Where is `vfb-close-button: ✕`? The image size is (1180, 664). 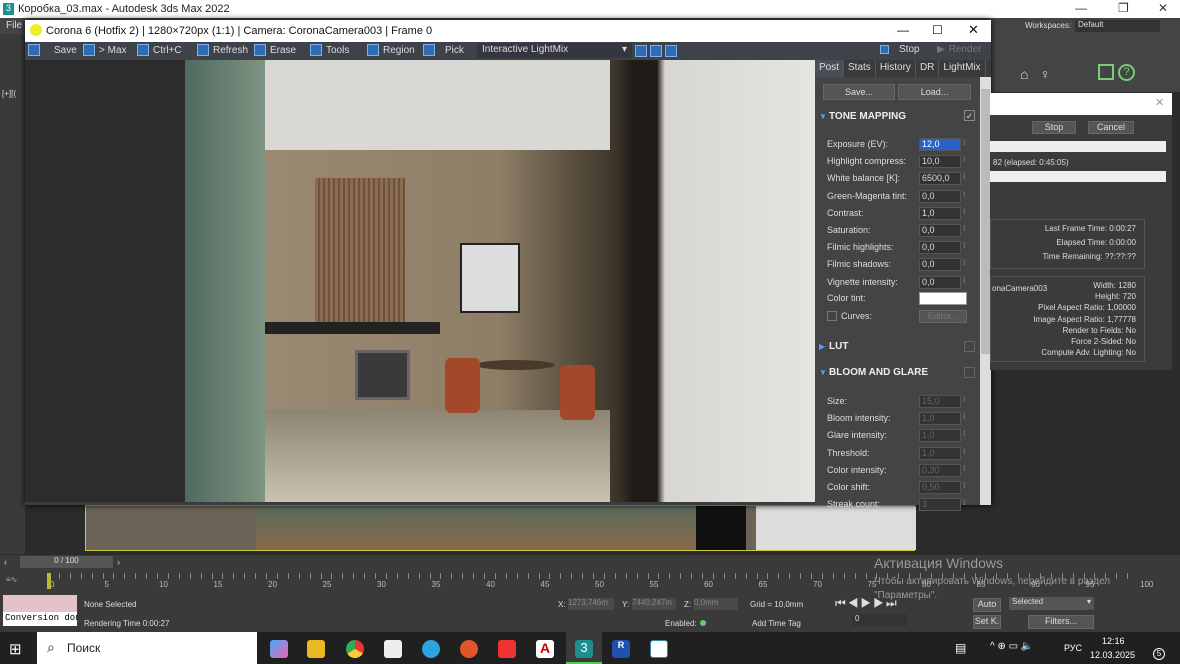 vfb-close-button: ✕ is located at coordinates (973, 30).